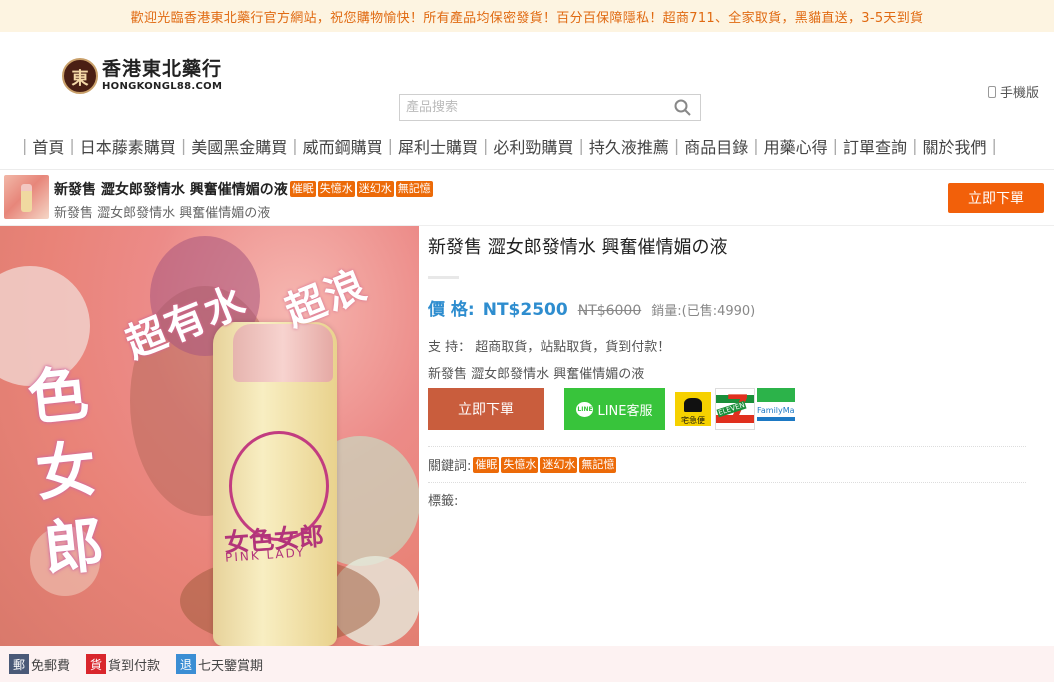 This screenshot has width=1054, height=682. I want to click on search-button, so click(682, 107).